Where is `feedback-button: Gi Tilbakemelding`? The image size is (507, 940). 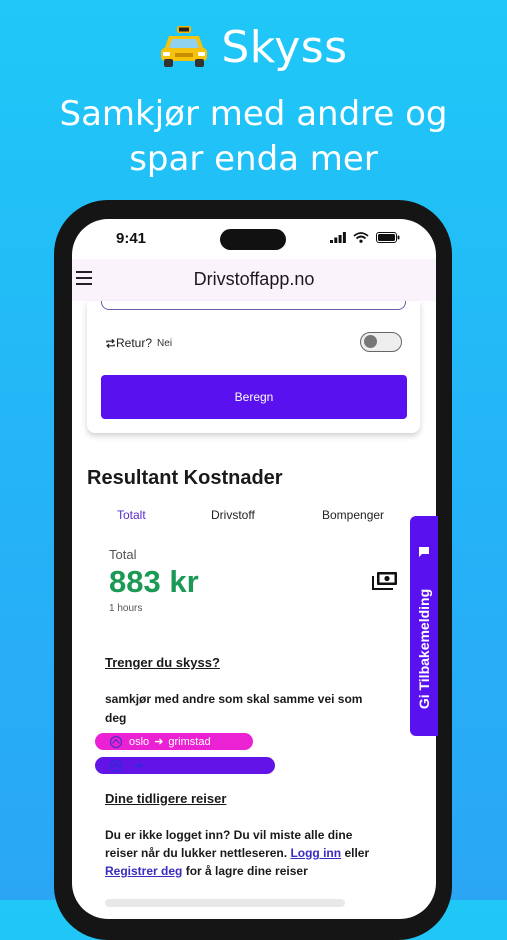 feedback-button: Gi Tilbakemelding is located at coordinates (424, 626).